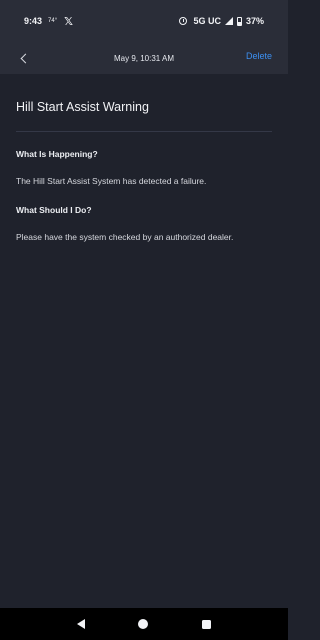  I want to click on status-temperature: 74°, so click(53, 21).